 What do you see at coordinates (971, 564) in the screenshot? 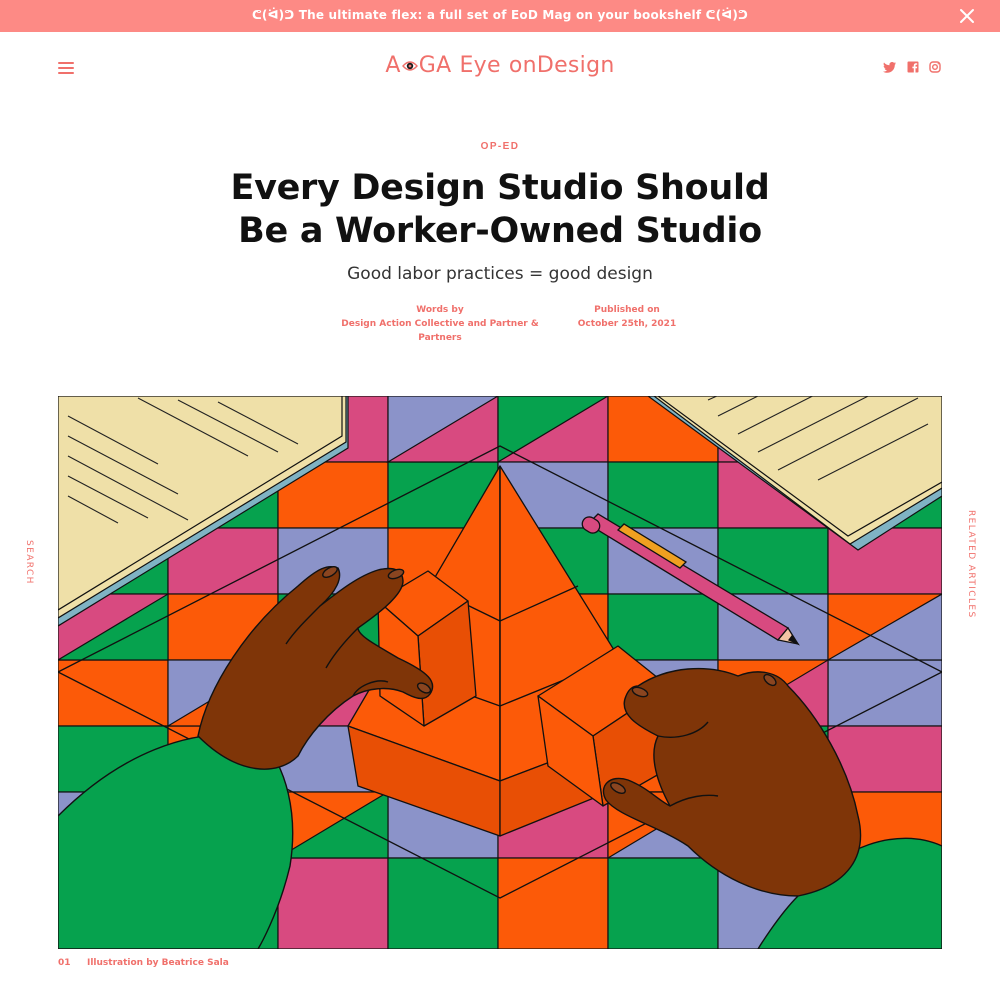
I see `side-related-articles-link: RELATED ARTICLES` at bounding box center [971, 564].